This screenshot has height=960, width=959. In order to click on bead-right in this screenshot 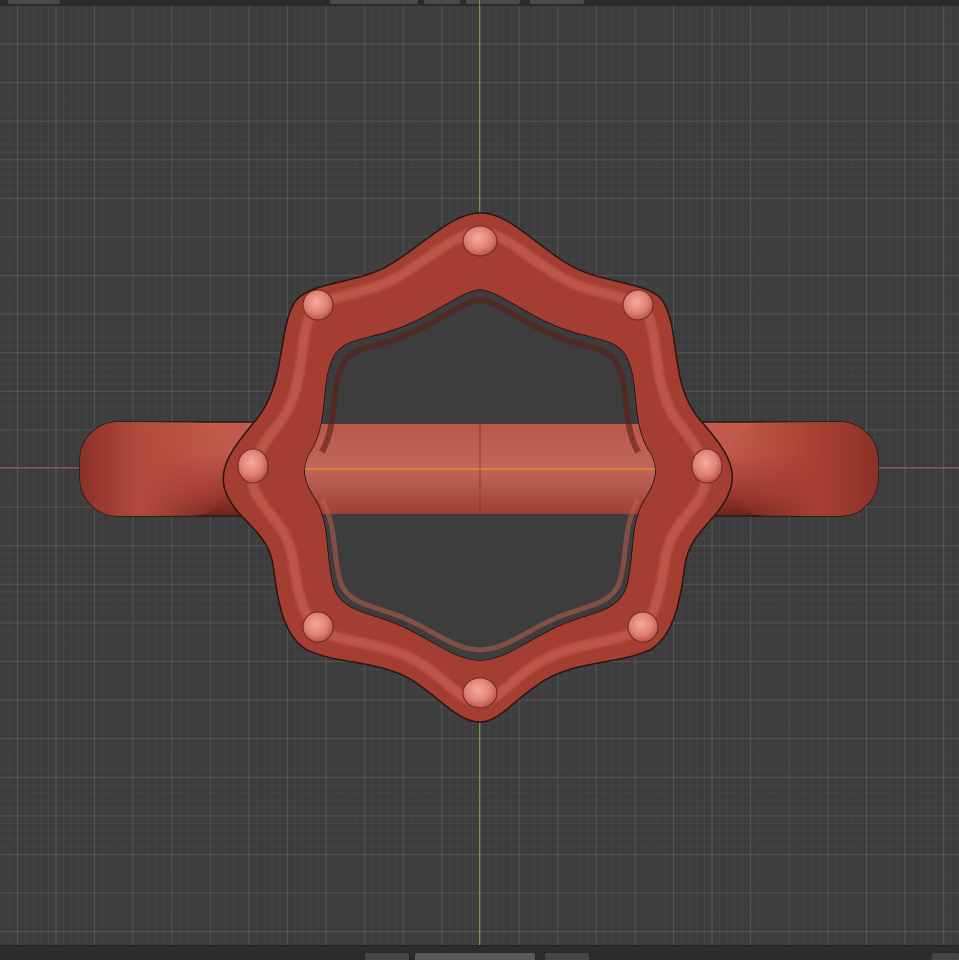, I will do `click(707, 466)`.